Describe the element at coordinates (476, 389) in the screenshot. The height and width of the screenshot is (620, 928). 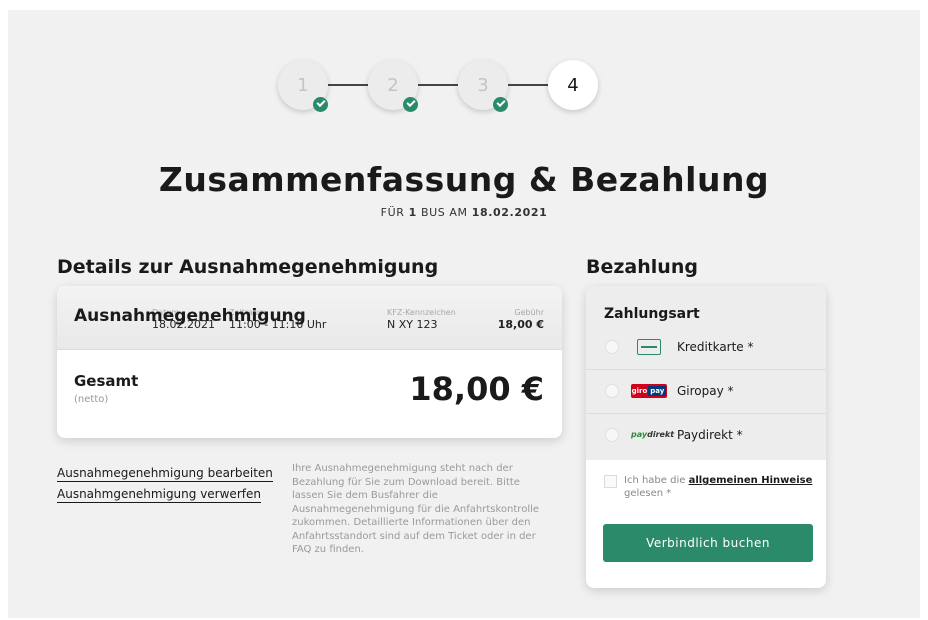
I see `total-value: 18,00 €` at that location.